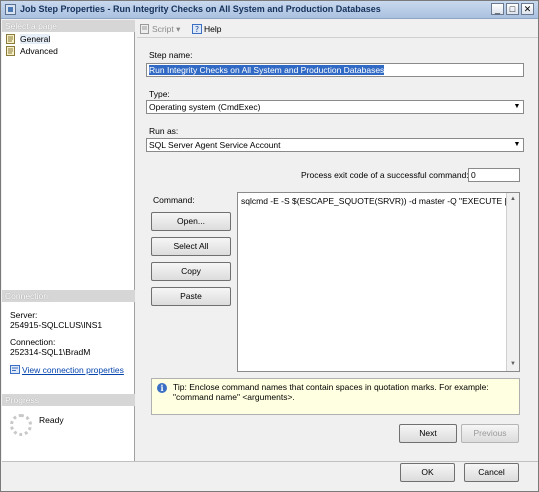  Describe the element at coordinates (337, 29) in the screenshot. I see `toolbar: Script ▾ ? Help` at that location.